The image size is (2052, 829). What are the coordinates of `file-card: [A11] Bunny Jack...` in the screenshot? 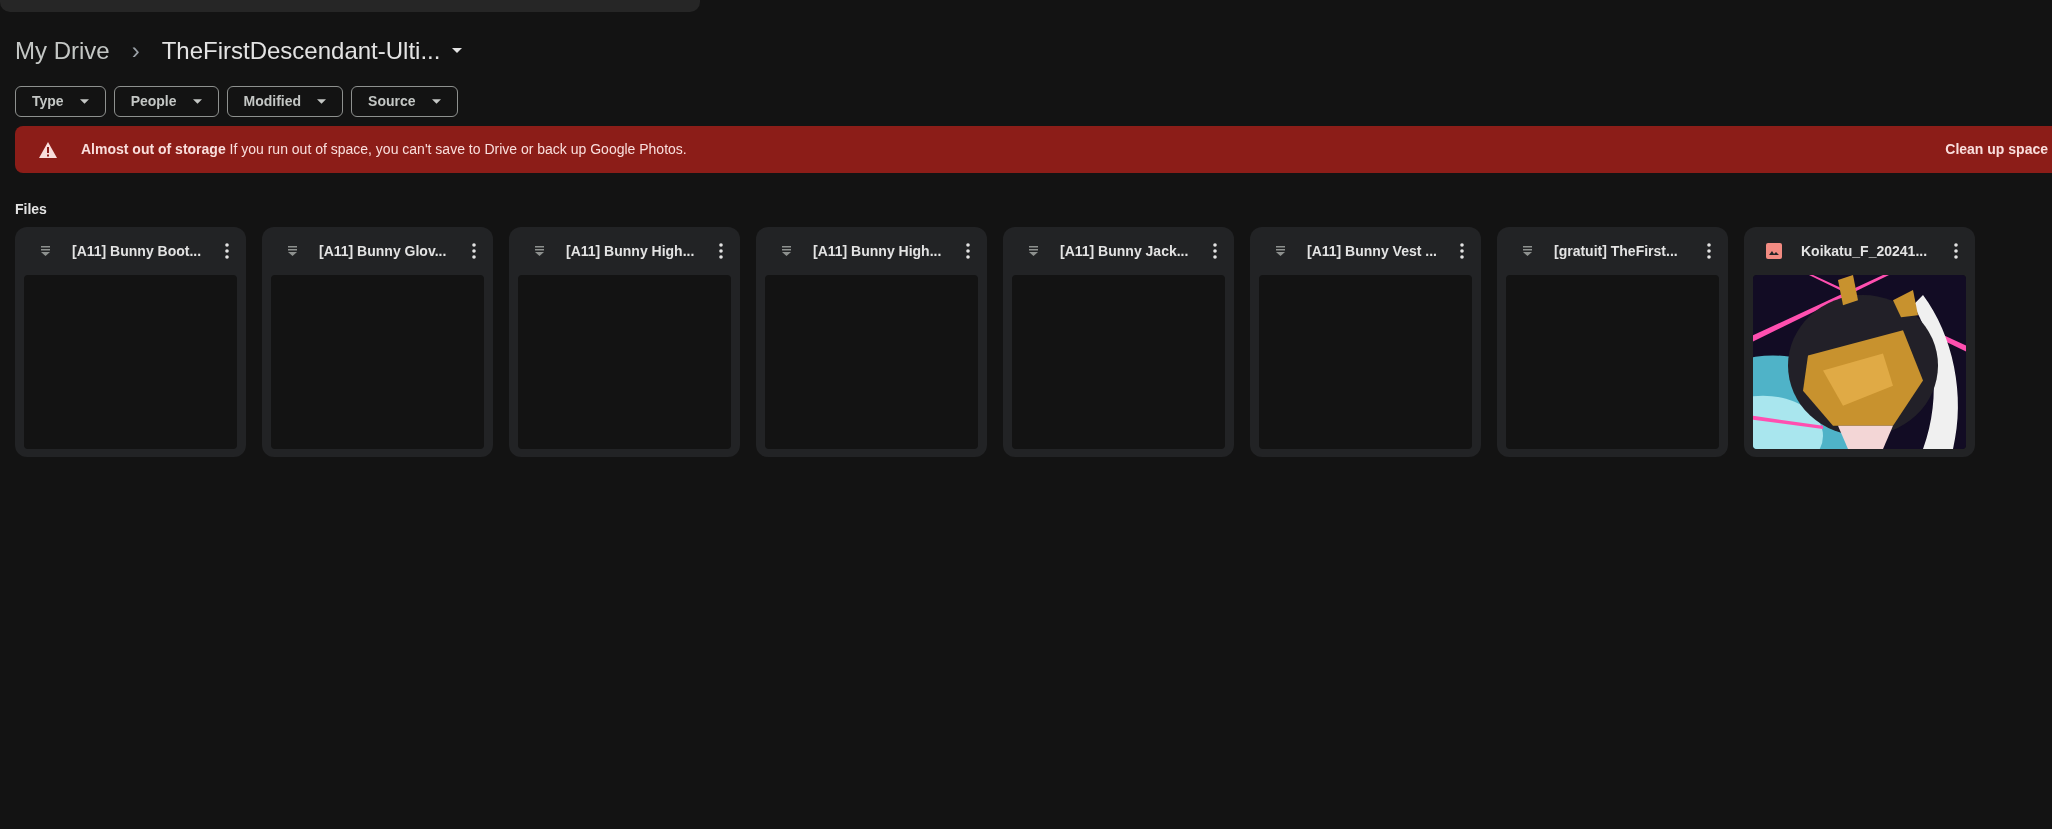 It's located at (1118, 342).